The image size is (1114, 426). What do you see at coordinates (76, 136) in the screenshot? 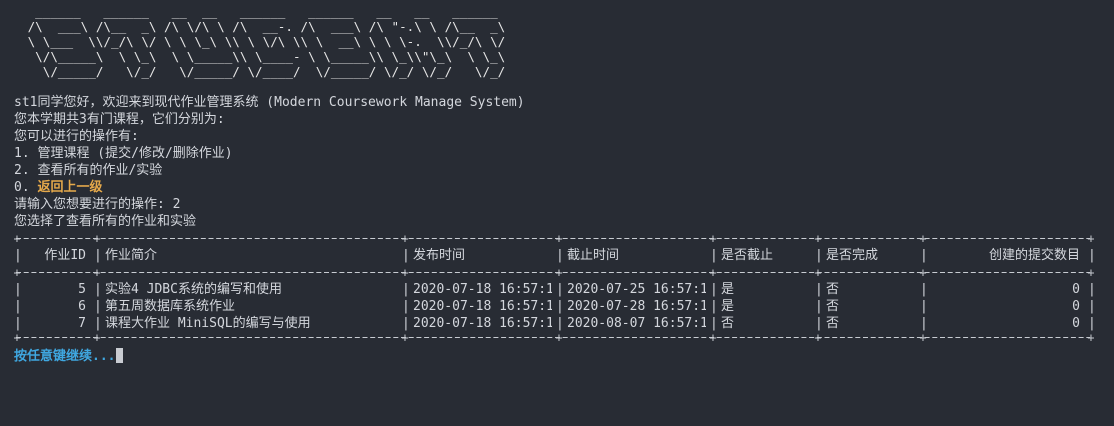
I see `operations-intro: 您可以进行的操作有:` at bounding box center [76, 136].